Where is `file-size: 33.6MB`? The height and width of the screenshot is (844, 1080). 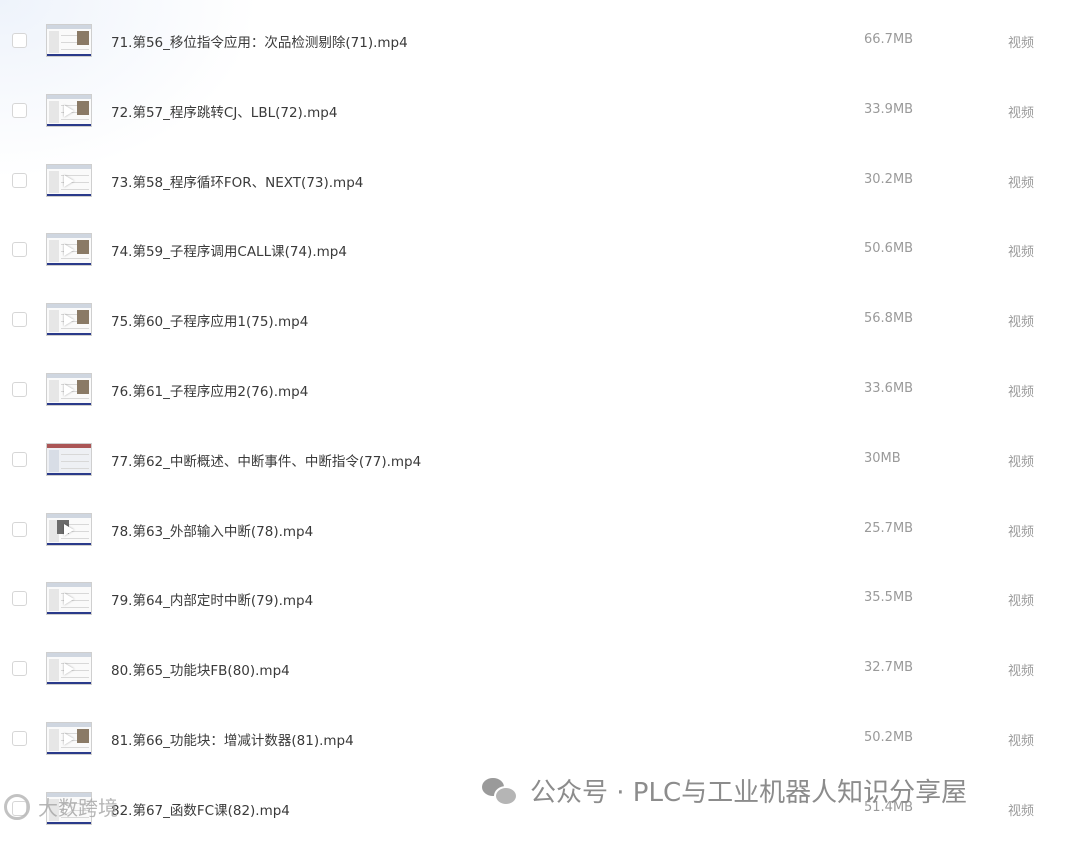
file-size: 33.6MB is located at coordinates (889, 388).